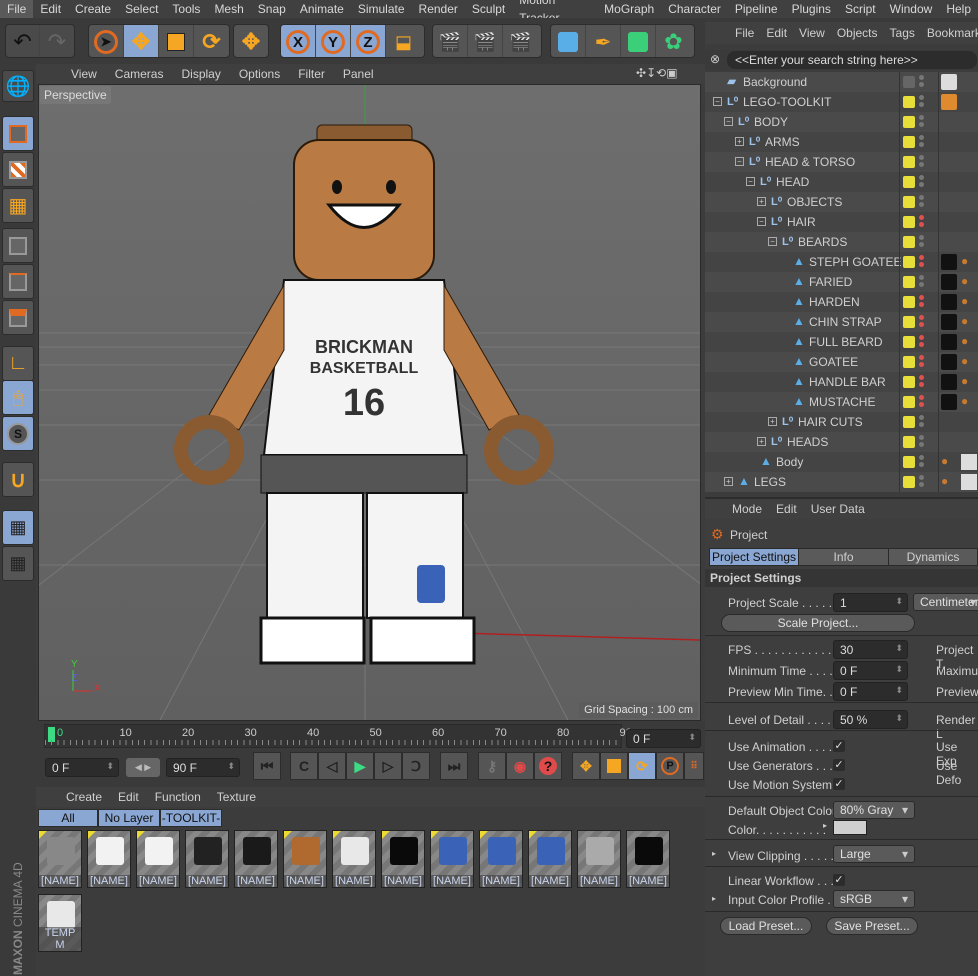 The height and width of the screenshot is (976, 978). Describe the element at coordinates (416, 766) in the screenshot. I see `next-key-button: Ↄ` at that location.